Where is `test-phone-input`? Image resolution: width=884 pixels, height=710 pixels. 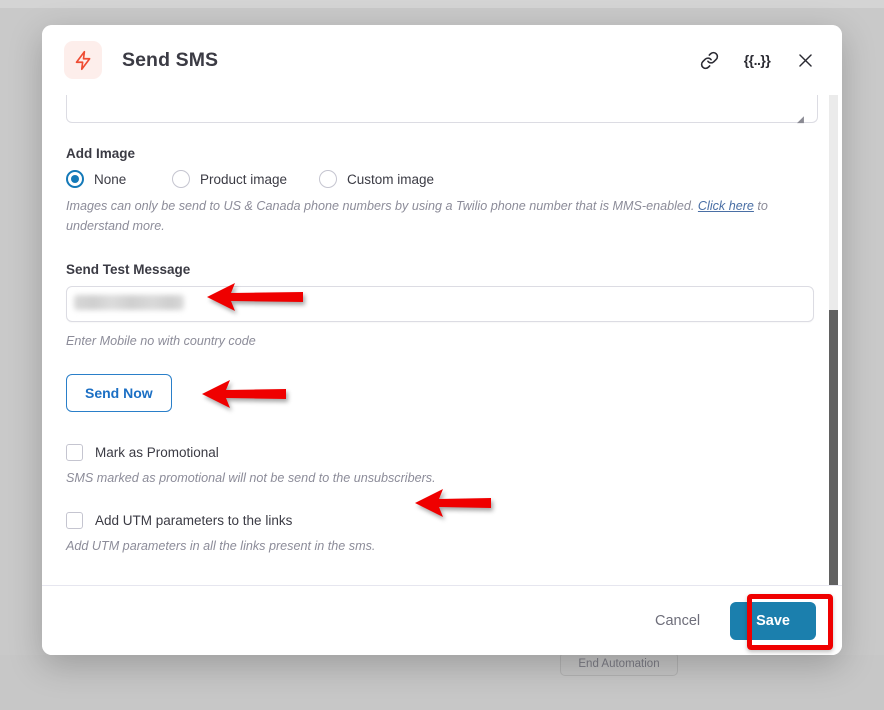 test-phone-input is located at coordinates (440, 304).